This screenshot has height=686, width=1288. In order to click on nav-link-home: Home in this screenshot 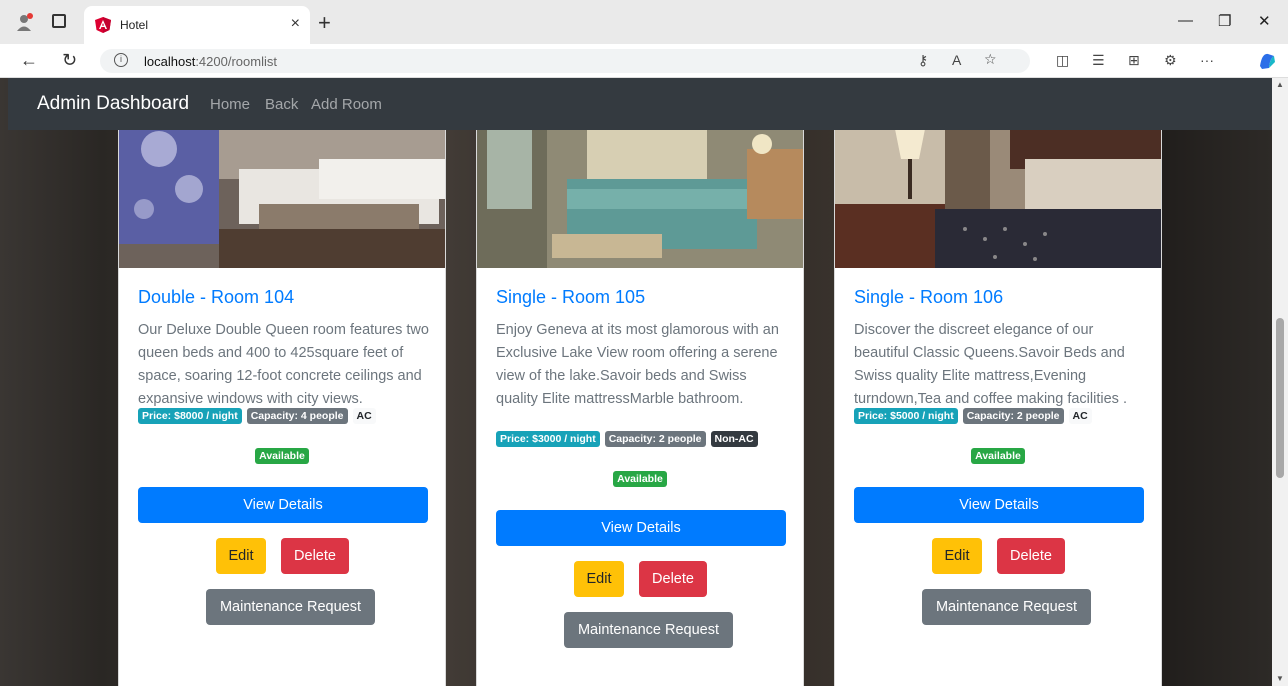, I will do `click(230, 104)`.